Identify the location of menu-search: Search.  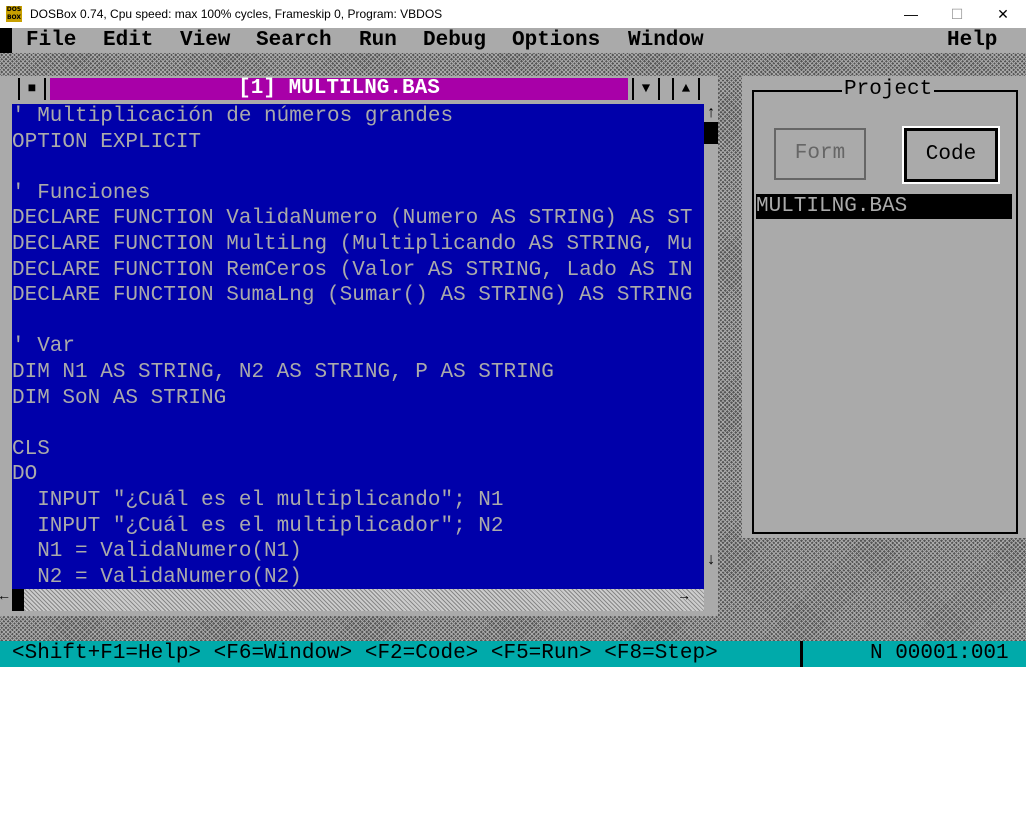
(294, 40).